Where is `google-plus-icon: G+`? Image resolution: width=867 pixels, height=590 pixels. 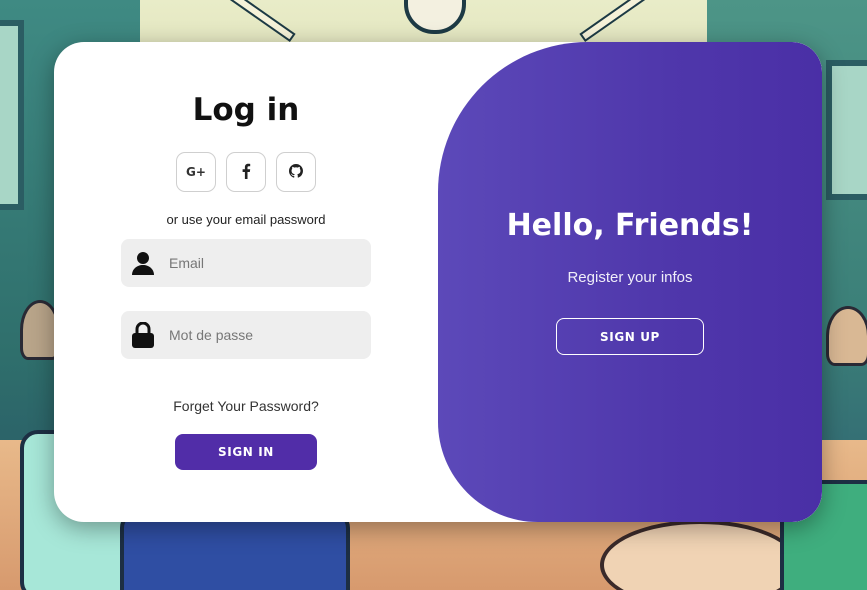 google-plus-icon: G+ is located at coordinates (196, 172).